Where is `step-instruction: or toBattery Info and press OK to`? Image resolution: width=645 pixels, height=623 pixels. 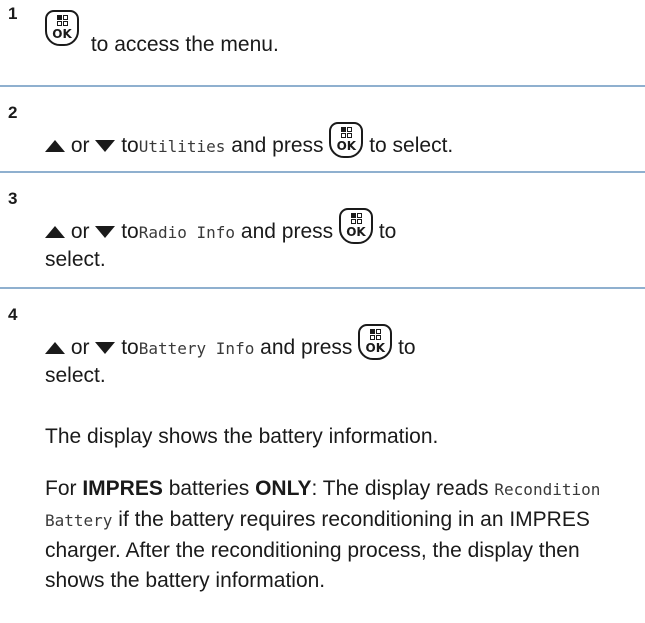
step-instruction: or toBattery Info and press OK to is located at coordinates (230, 344).